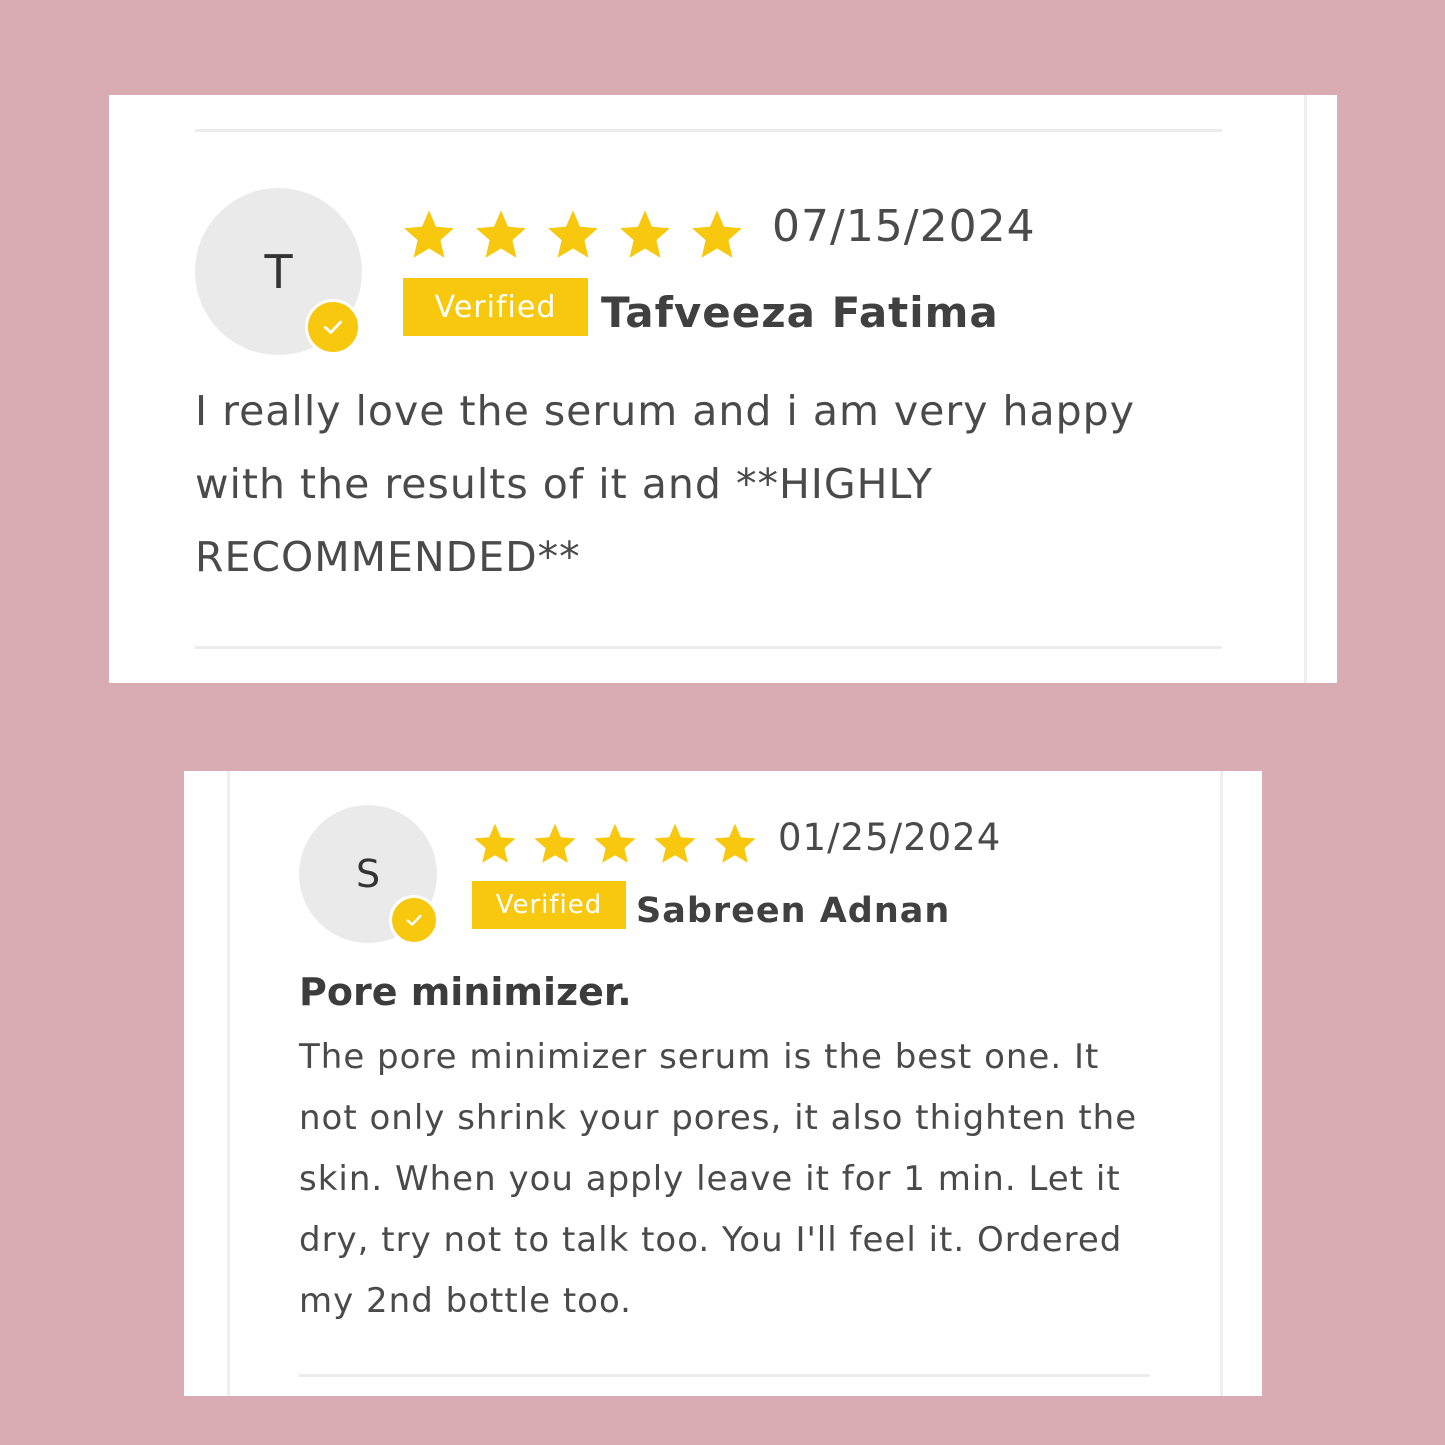 The height and width of the screenshot is (1445, 1445). I want to click on avatar-initial: T, so click(278, 271).